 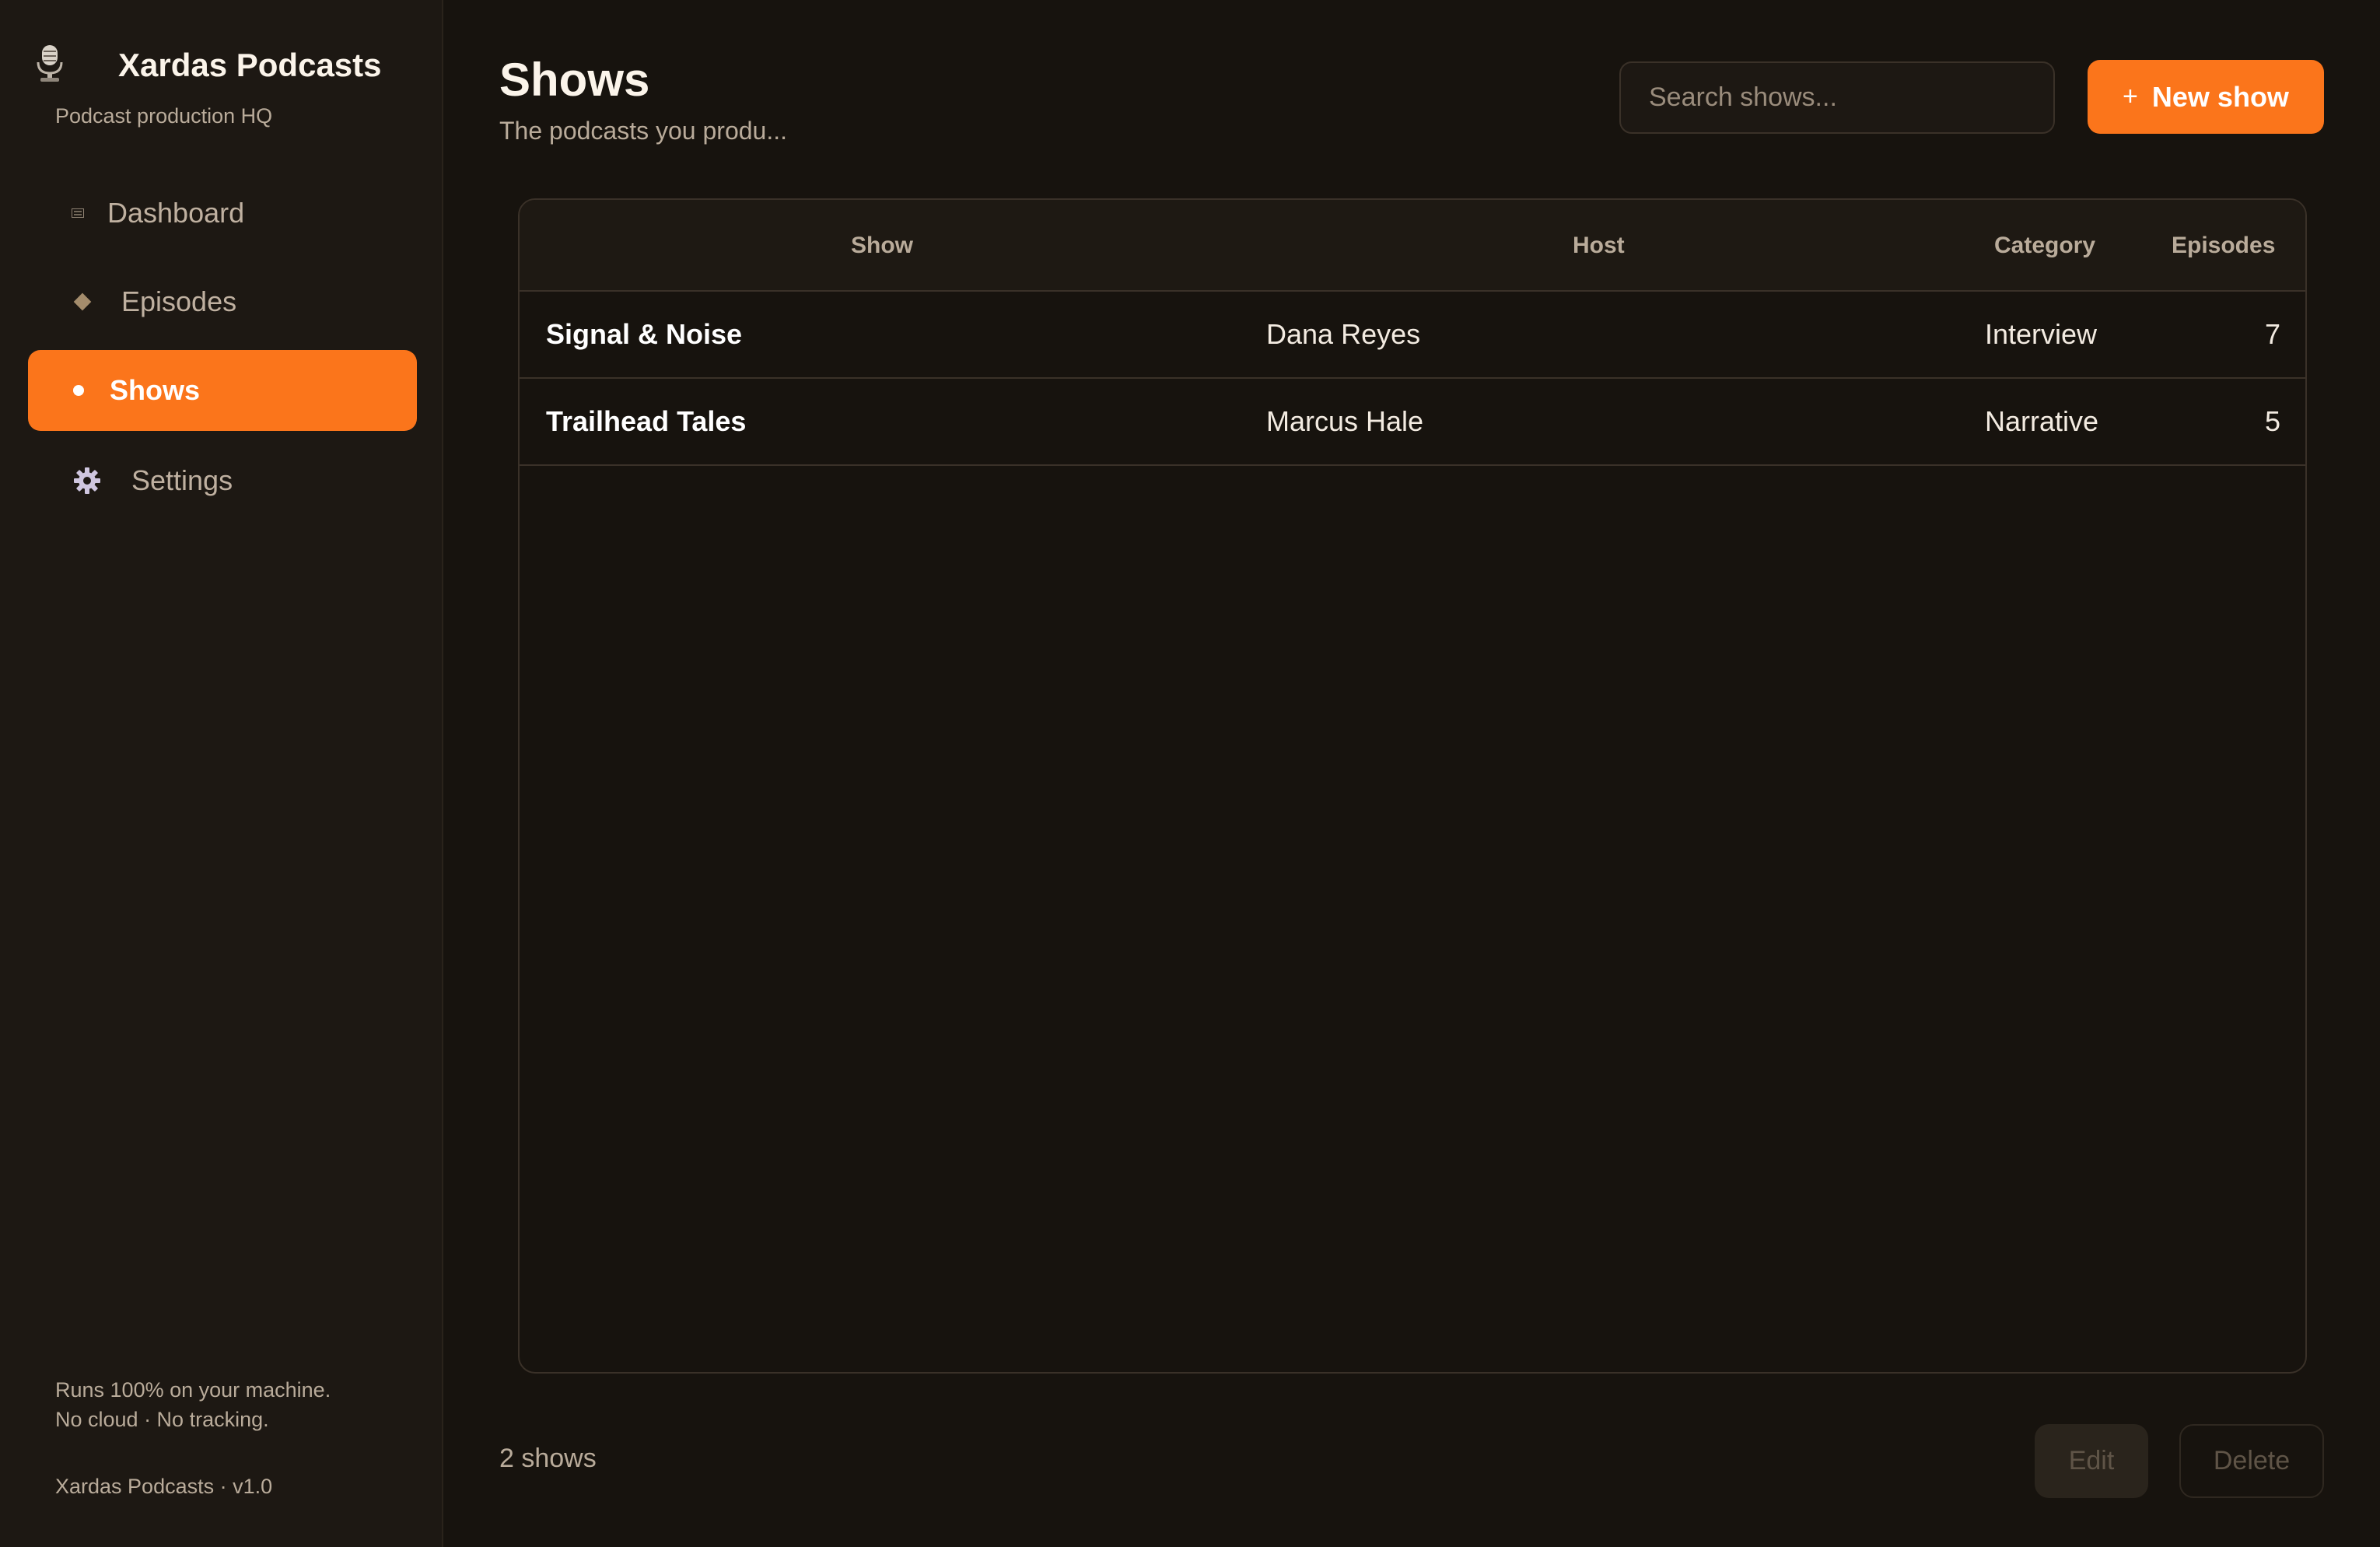 I want to click on sidebar-item-shows: Shows, so click(x=223, y=391).